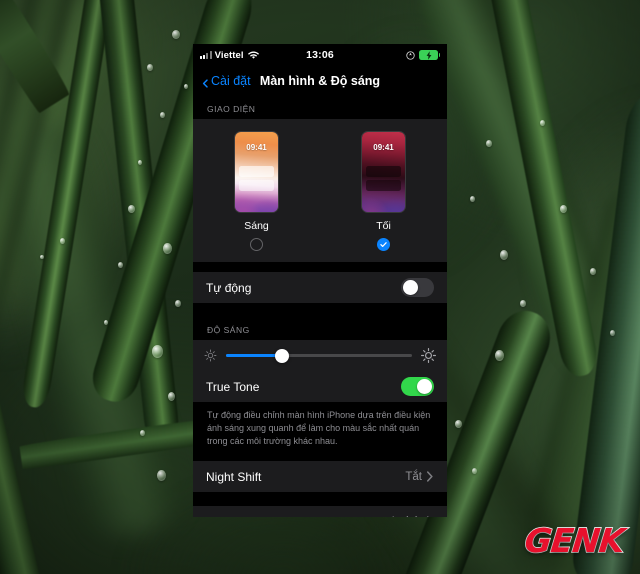  I want to click on true-tone-toggle, so click(417, 386).